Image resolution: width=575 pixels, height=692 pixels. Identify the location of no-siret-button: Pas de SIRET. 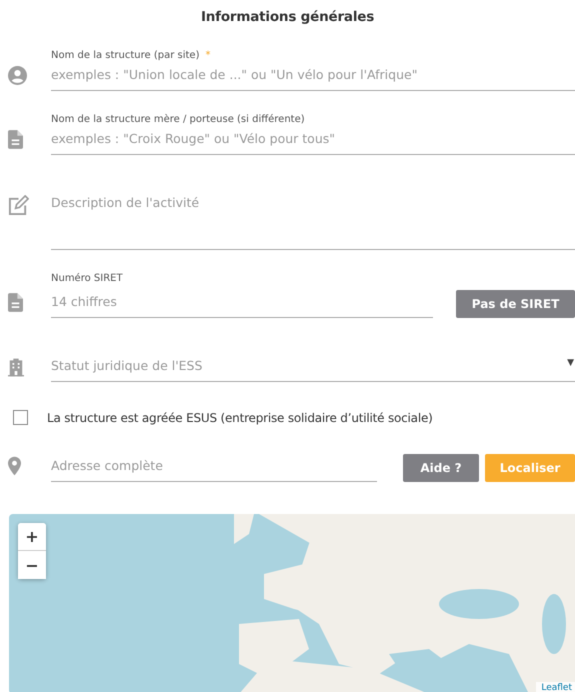
(515, 304).